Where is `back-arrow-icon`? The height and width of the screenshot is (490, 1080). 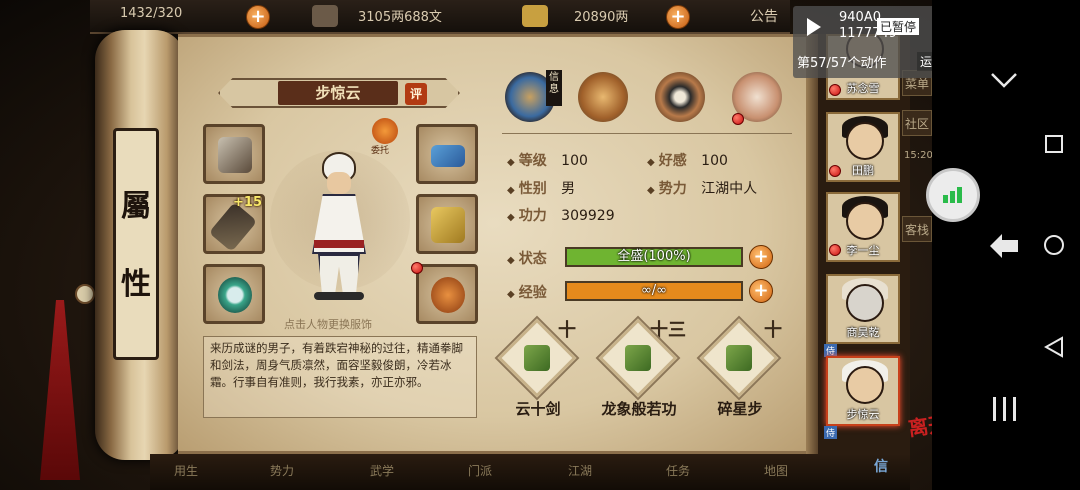 back-arrow-icon is located at coordinates (1004, 246).